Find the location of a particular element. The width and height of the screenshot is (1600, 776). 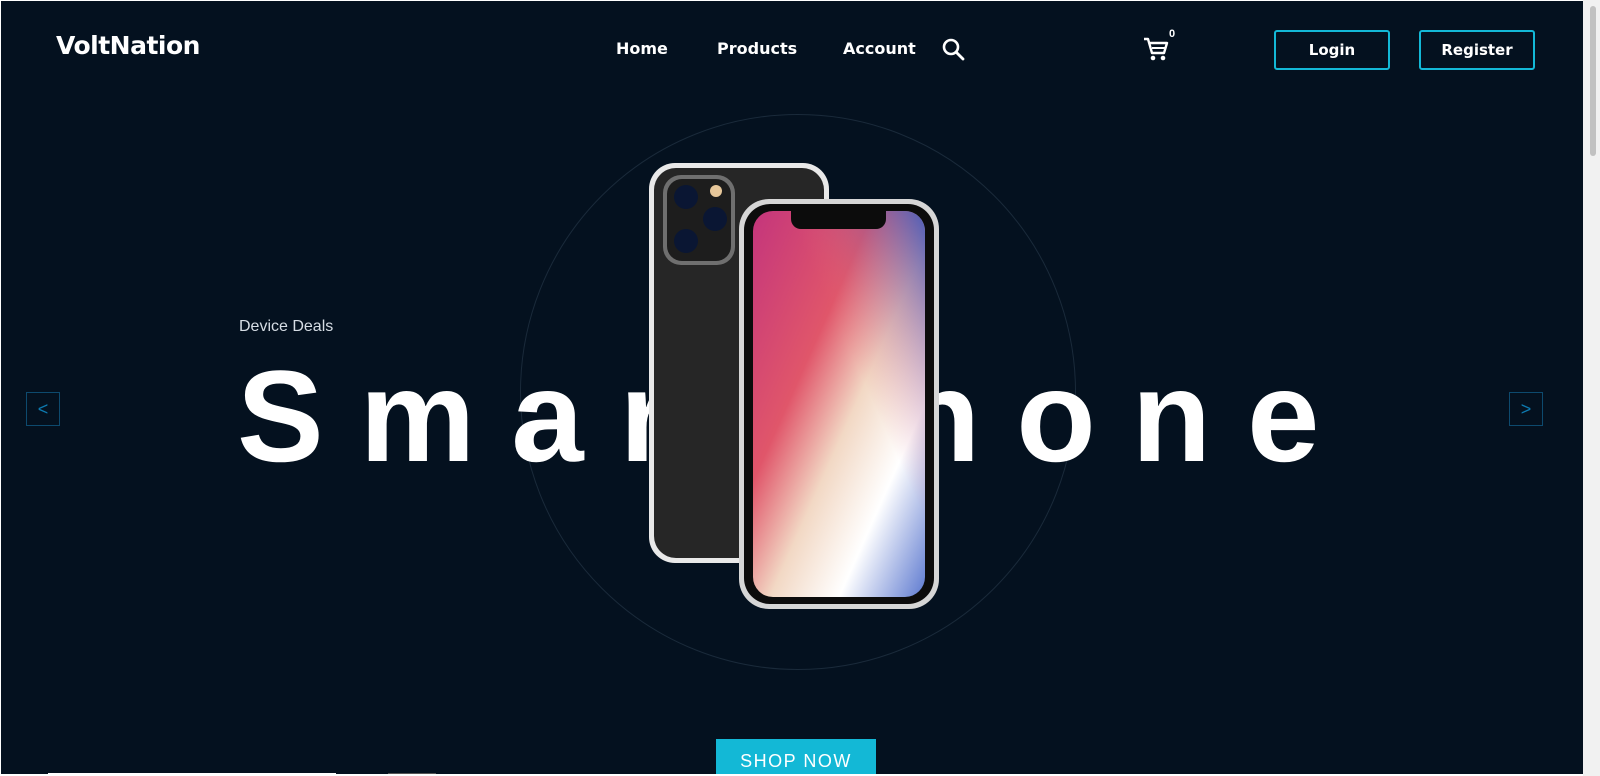

nav-home: Home is located at coordinates (642, 48).